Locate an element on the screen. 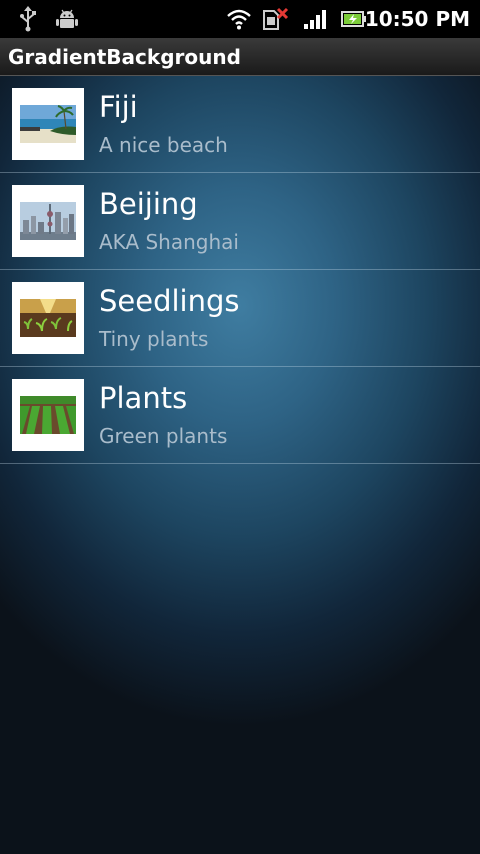 The height and width of the screenshot is (854, 480). item-subtitle: A nice beach is located at coordinates (163, 145).